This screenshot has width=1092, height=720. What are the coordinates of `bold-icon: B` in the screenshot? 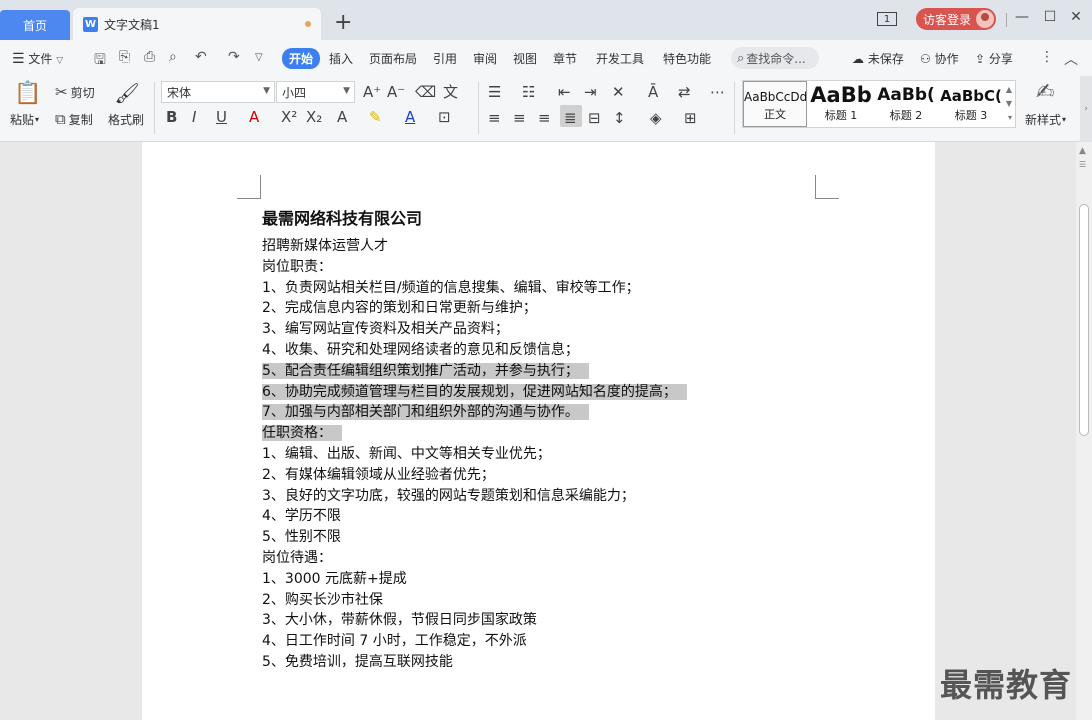 It's located at (171, 117).